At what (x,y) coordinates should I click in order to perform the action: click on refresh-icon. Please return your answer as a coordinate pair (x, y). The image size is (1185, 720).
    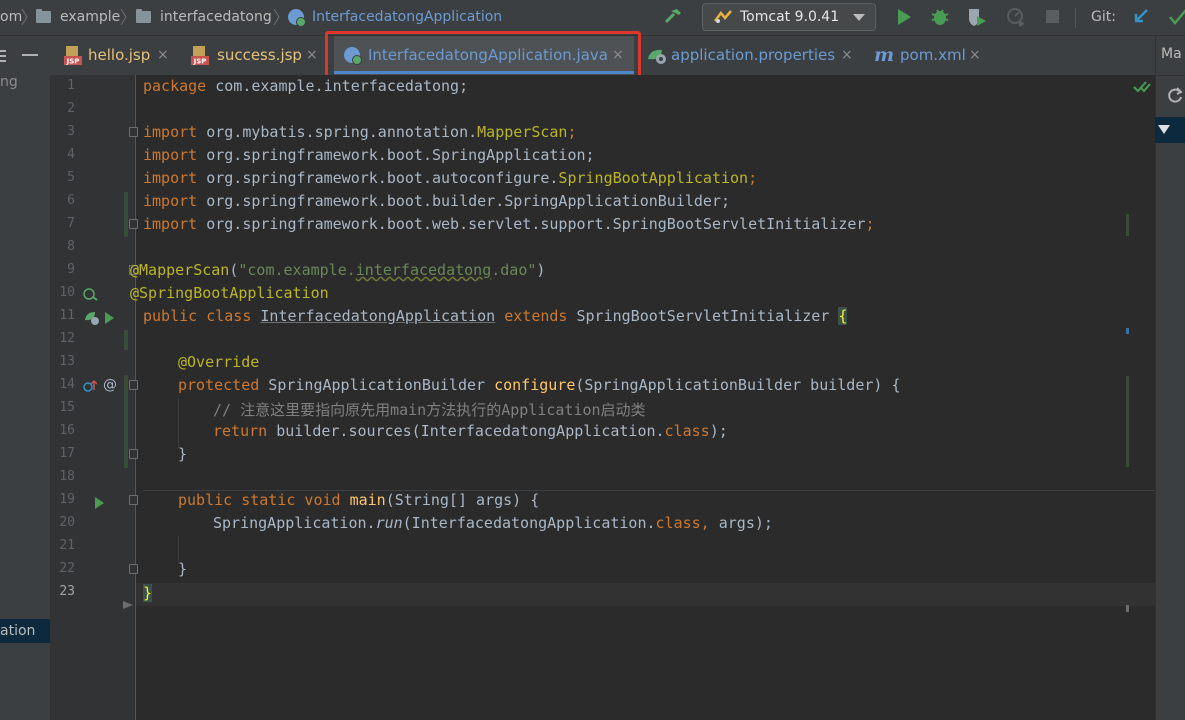
    Looking at the image, I should click on (1175, 95).